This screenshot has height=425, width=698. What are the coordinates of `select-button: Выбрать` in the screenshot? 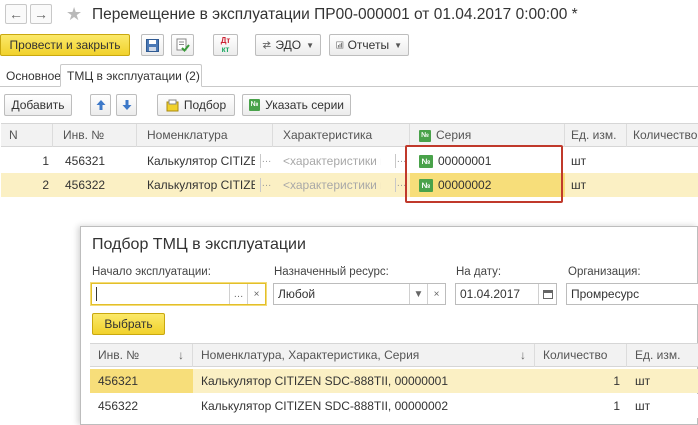 It's located at (128, 324).